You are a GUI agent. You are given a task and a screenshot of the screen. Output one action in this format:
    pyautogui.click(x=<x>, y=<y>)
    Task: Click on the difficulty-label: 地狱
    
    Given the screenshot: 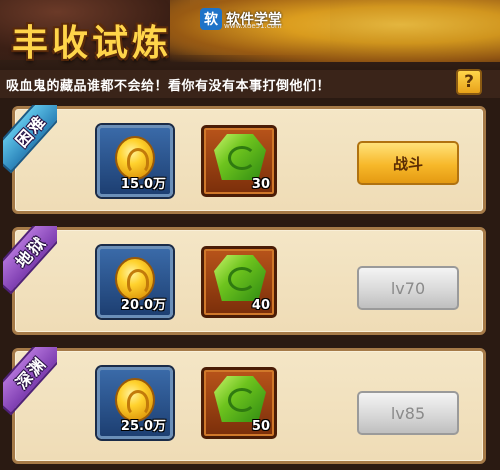 What is the action you would take?
    pyautogui.click(x=31, y=252)
    